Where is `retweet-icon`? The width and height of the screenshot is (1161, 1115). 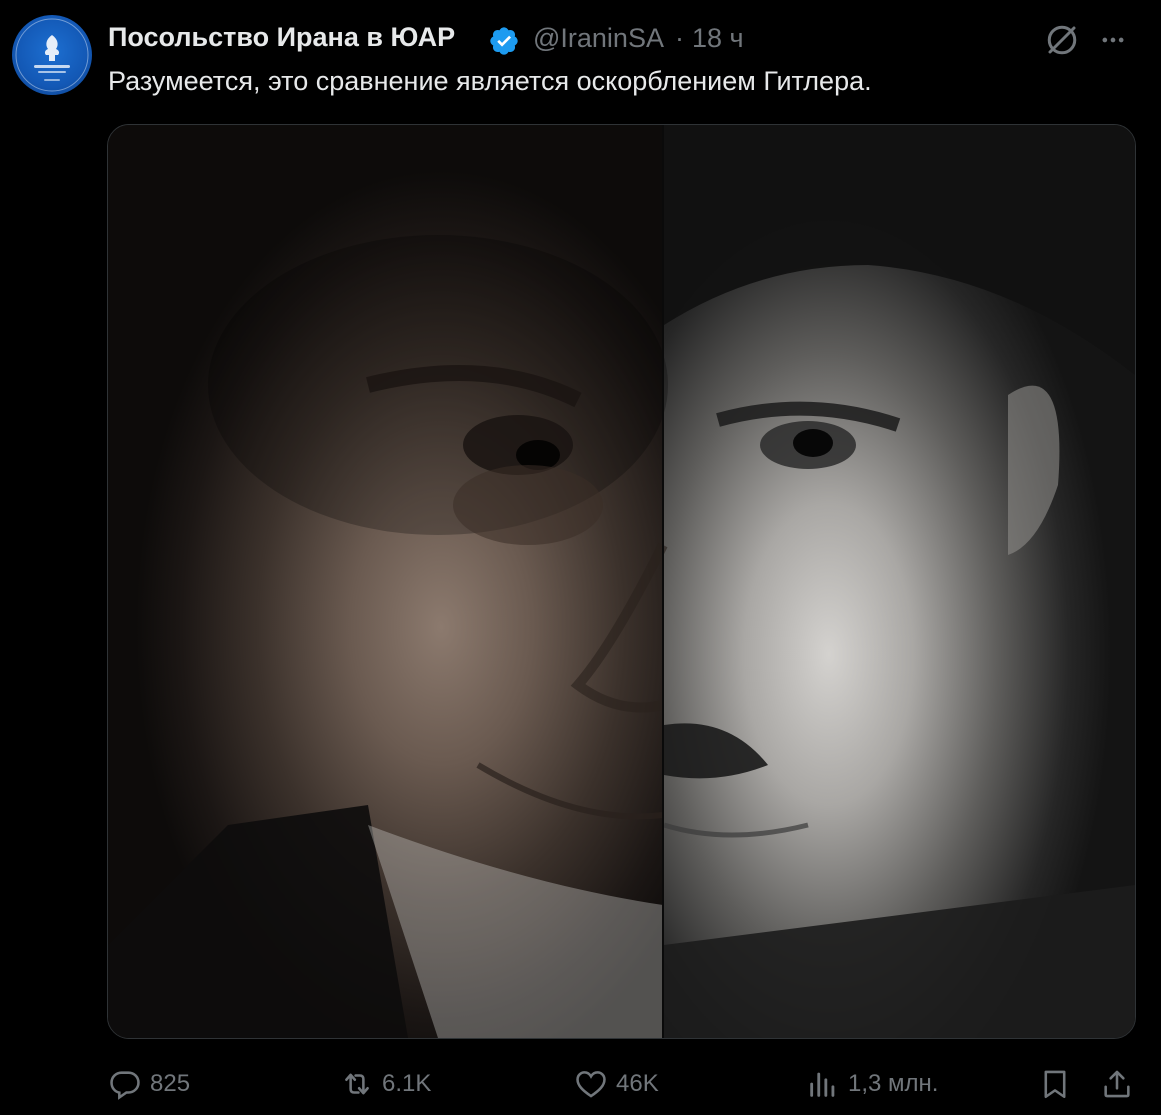 retweet-icon is located at coordinates (357, 1084).